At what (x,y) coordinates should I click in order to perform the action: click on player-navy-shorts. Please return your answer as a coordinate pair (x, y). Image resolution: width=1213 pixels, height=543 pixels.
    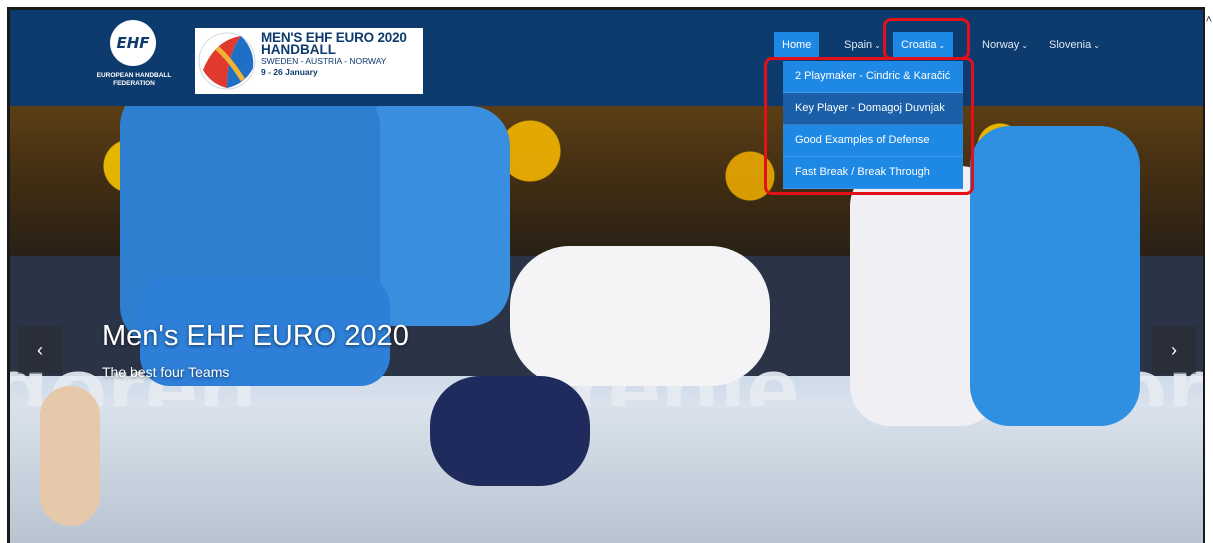
    Looking at the image, I should click on (510, 431).